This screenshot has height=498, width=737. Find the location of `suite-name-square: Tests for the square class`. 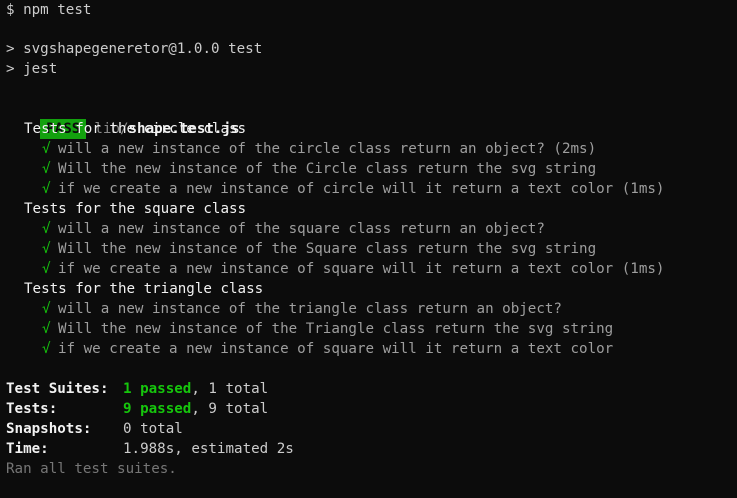

suite-name-square: Tests for the square class is located at coordinates (135, 209).